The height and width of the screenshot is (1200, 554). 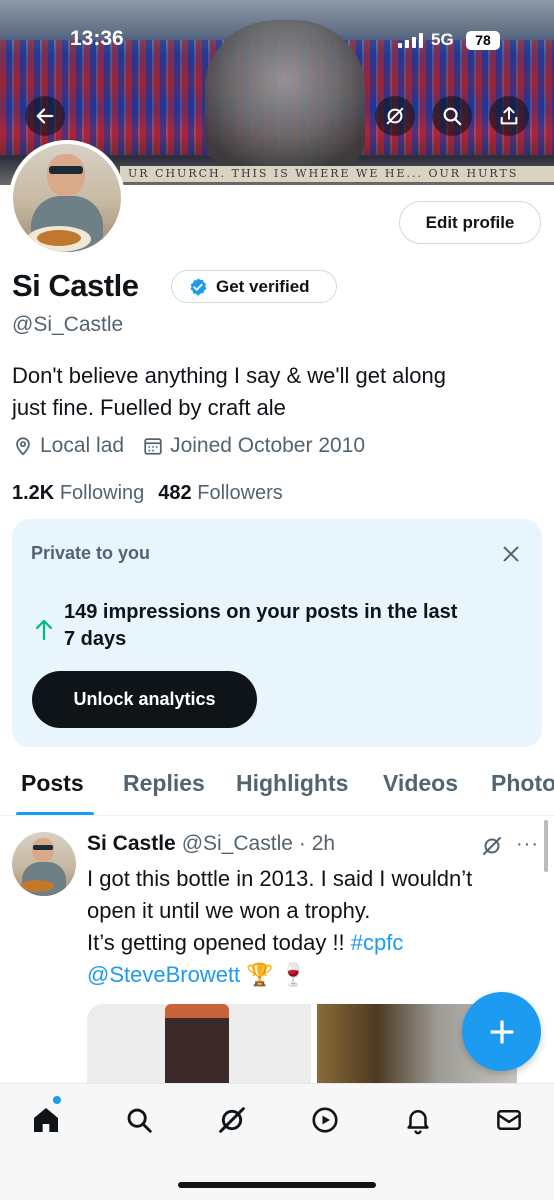 What do you see at coordinates (522, 783) in the screenshot?
I see `tab-photos: Photos` at bounding box center [522, 783].